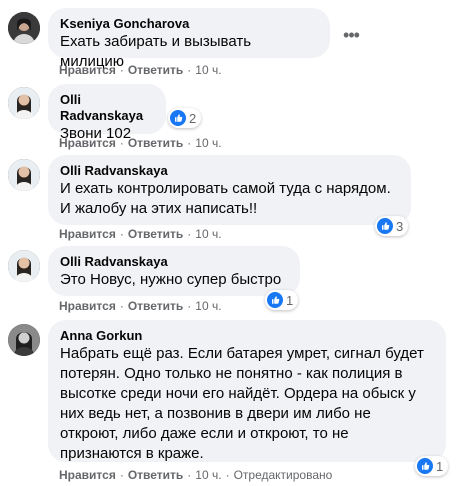 The height and width of the screenshot is (486, 458). I want to click on comment-bubble: Olli Radvanskaya Звони 102, so click(107, 113).